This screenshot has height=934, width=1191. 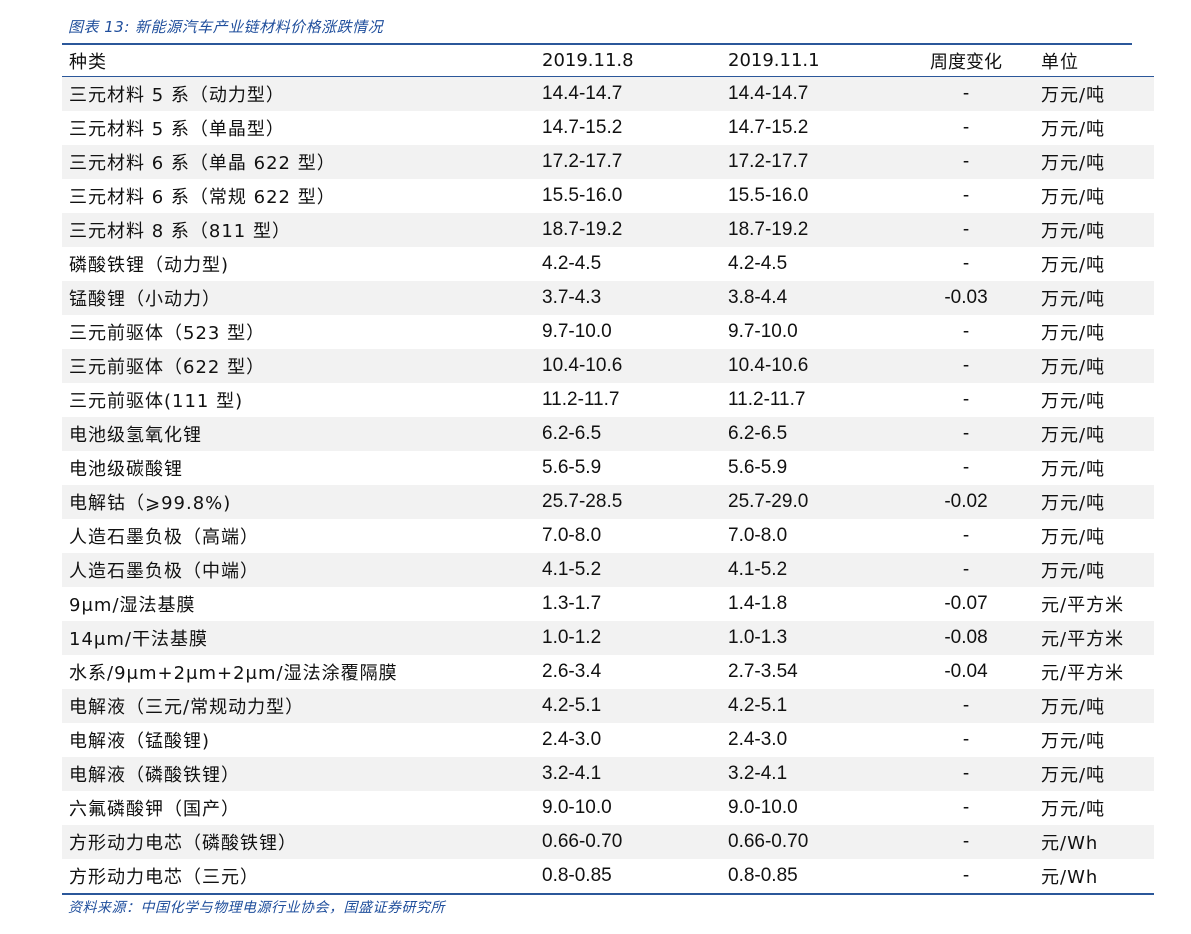 I want to click on cell-category: 三元前驱体（622 型）, so click(x=300, y=366).